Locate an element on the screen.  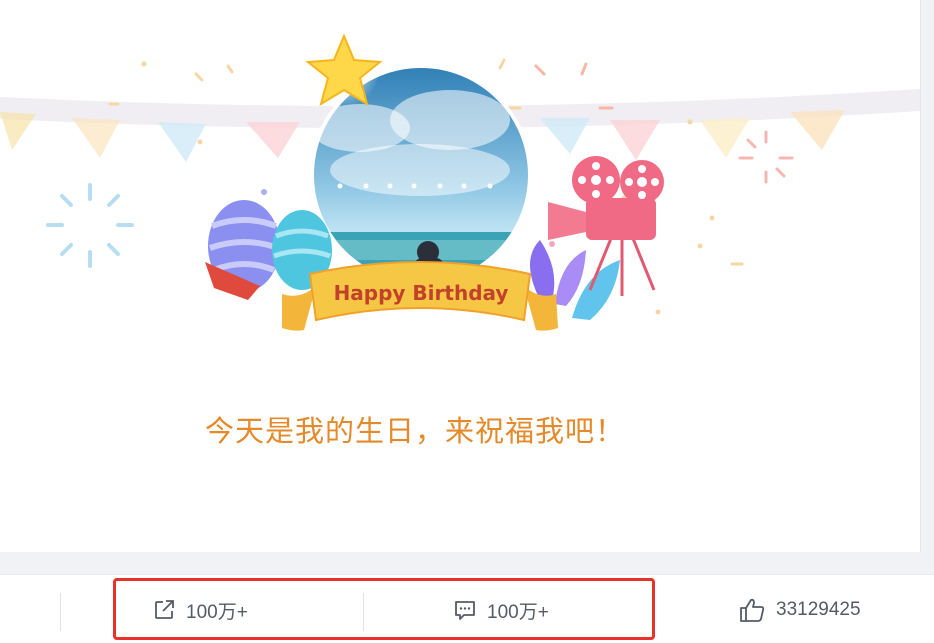
action-bar: 100万+ 100万+ 33129425 is located at coordinates (467, 608).